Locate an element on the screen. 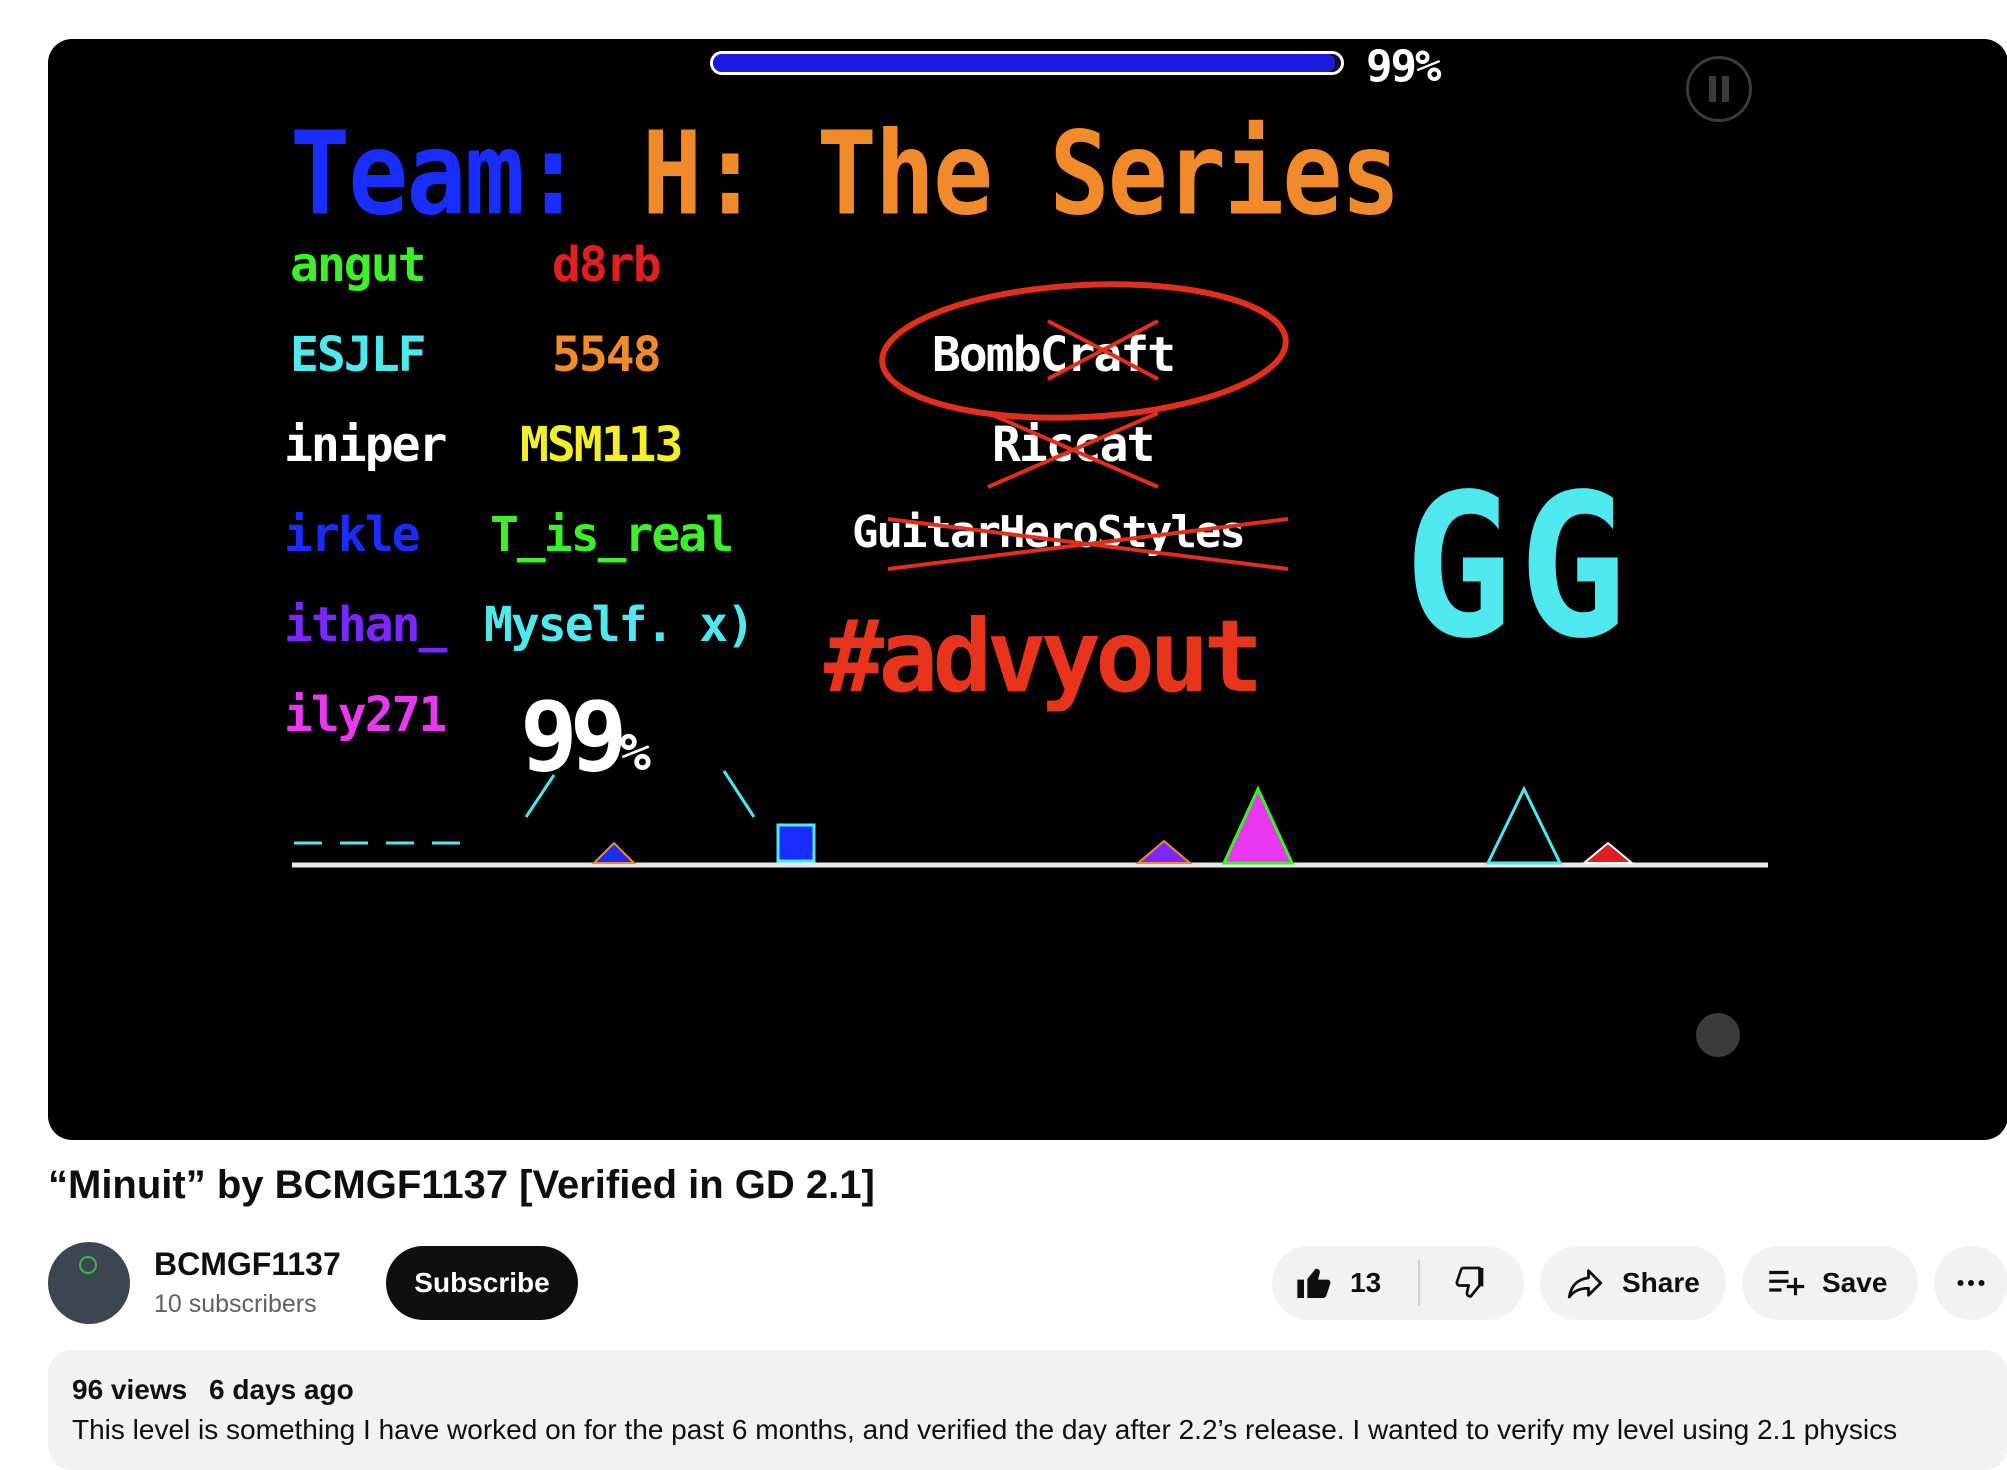 This screenshot has width=2007, height=1470. upload-date: 6 days ago is located at coordinates (281, 1389).